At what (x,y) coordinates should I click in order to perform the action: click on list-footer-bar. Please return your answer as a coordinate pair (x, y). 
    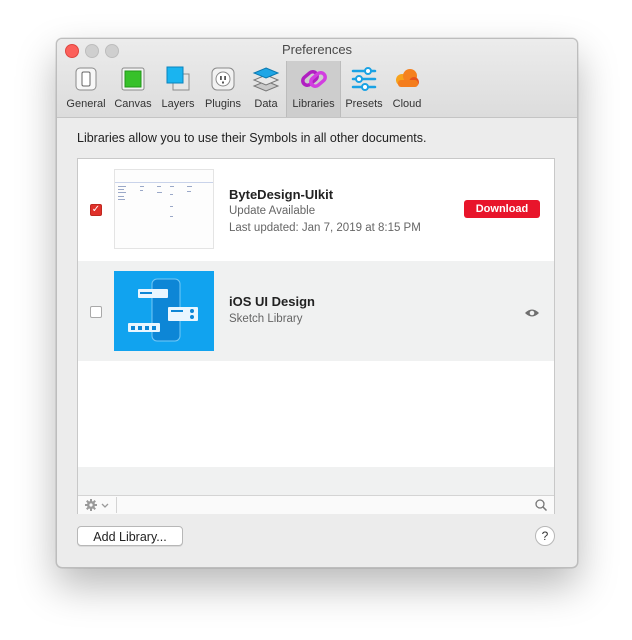
    Looking at the image, I should click on (316, 504).